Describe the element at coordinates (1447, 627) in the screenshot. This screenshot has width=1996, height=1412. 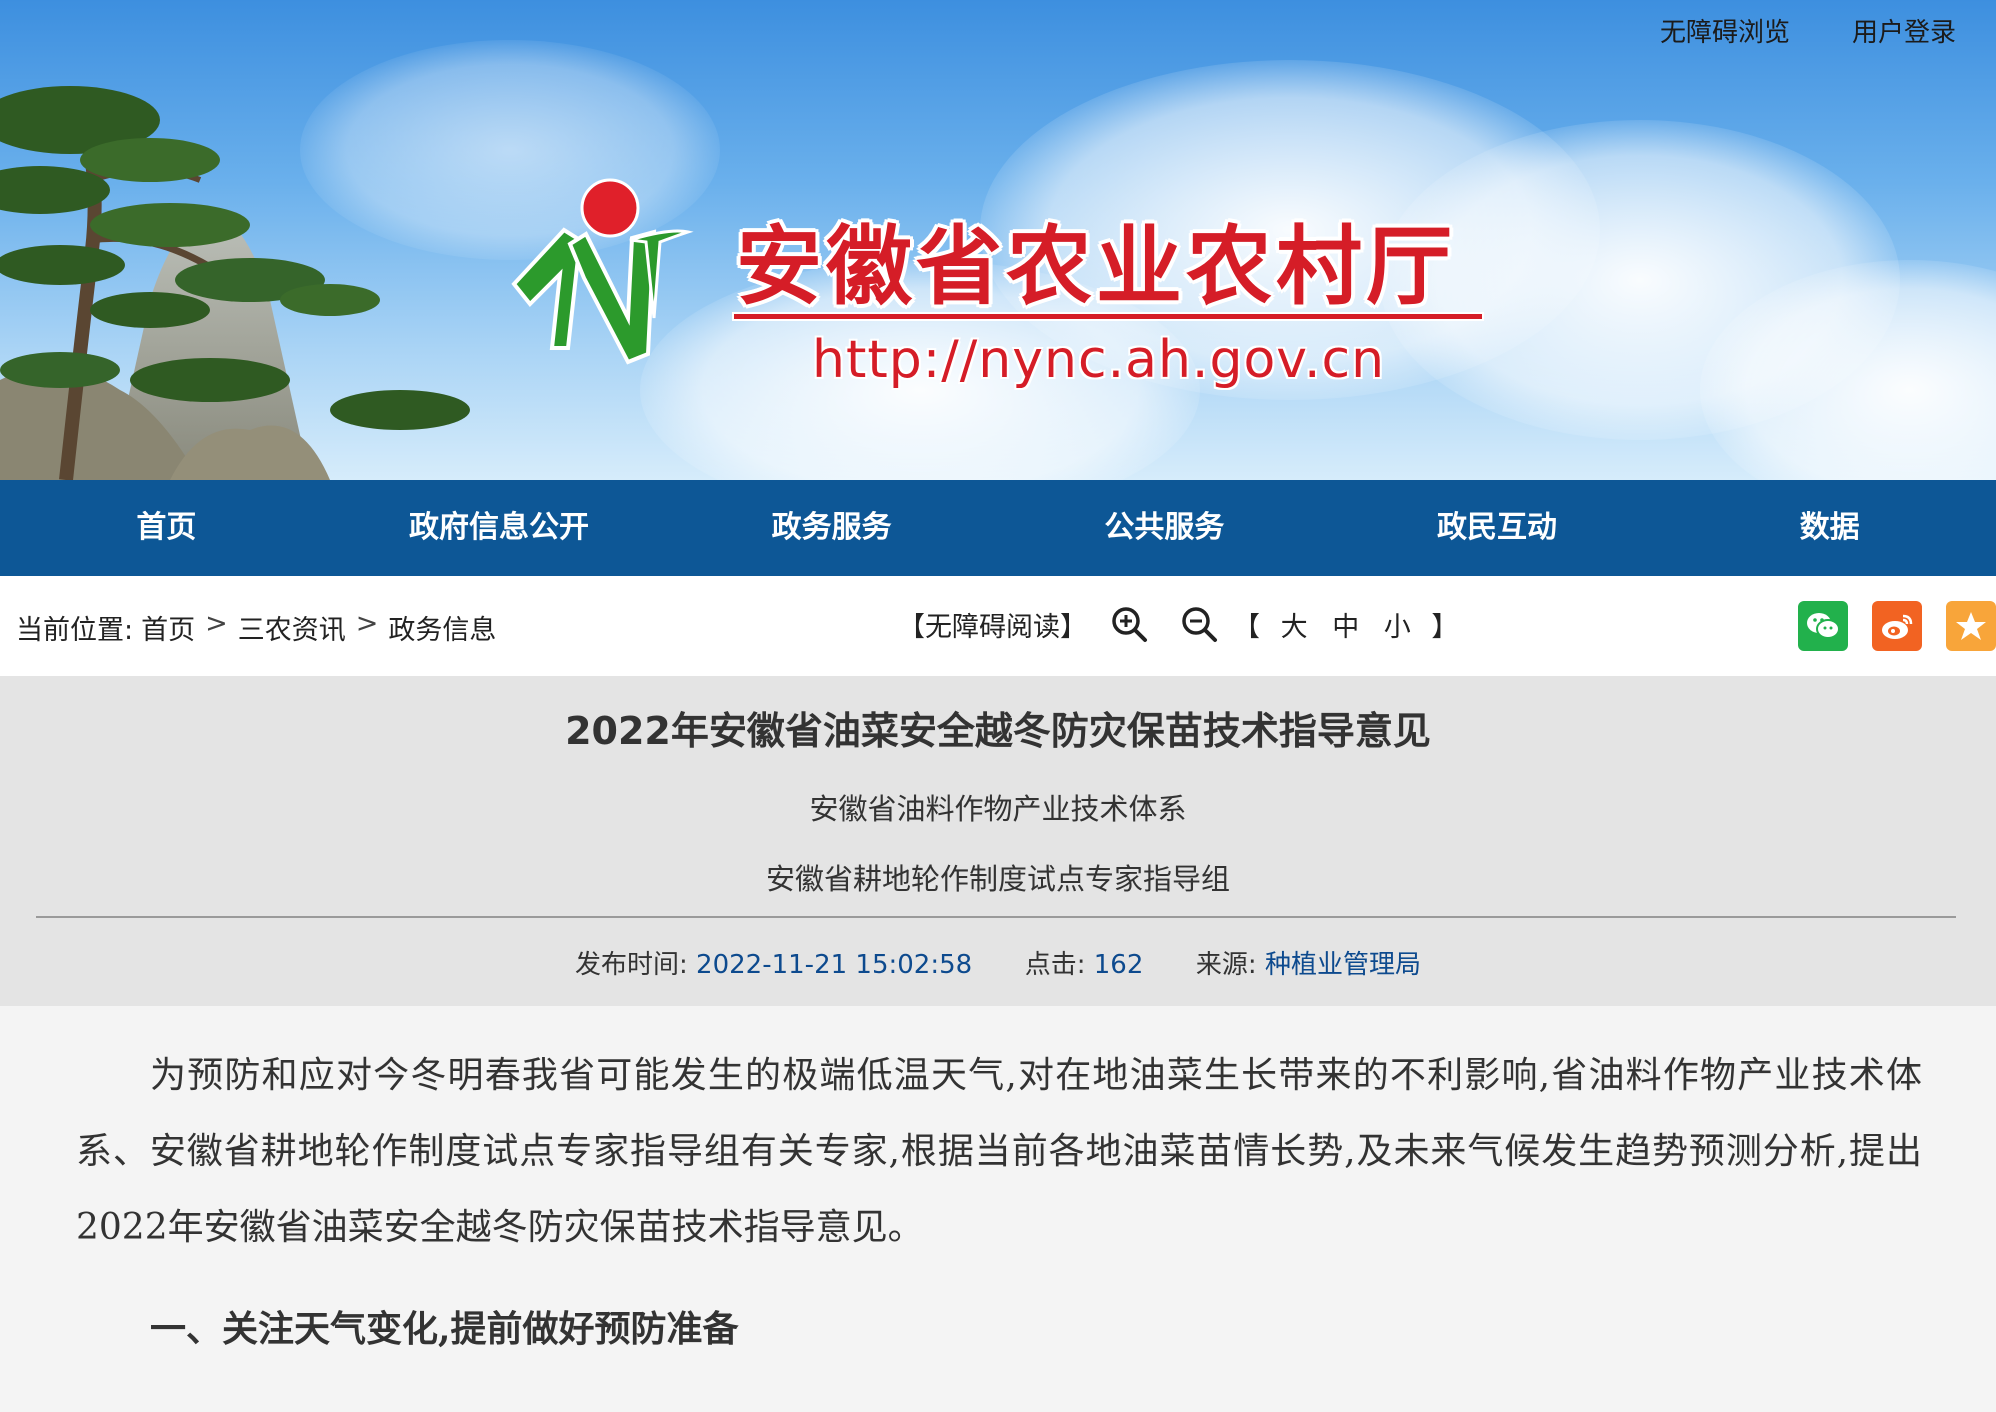
I see `size-bracket-close: 】` at that location.